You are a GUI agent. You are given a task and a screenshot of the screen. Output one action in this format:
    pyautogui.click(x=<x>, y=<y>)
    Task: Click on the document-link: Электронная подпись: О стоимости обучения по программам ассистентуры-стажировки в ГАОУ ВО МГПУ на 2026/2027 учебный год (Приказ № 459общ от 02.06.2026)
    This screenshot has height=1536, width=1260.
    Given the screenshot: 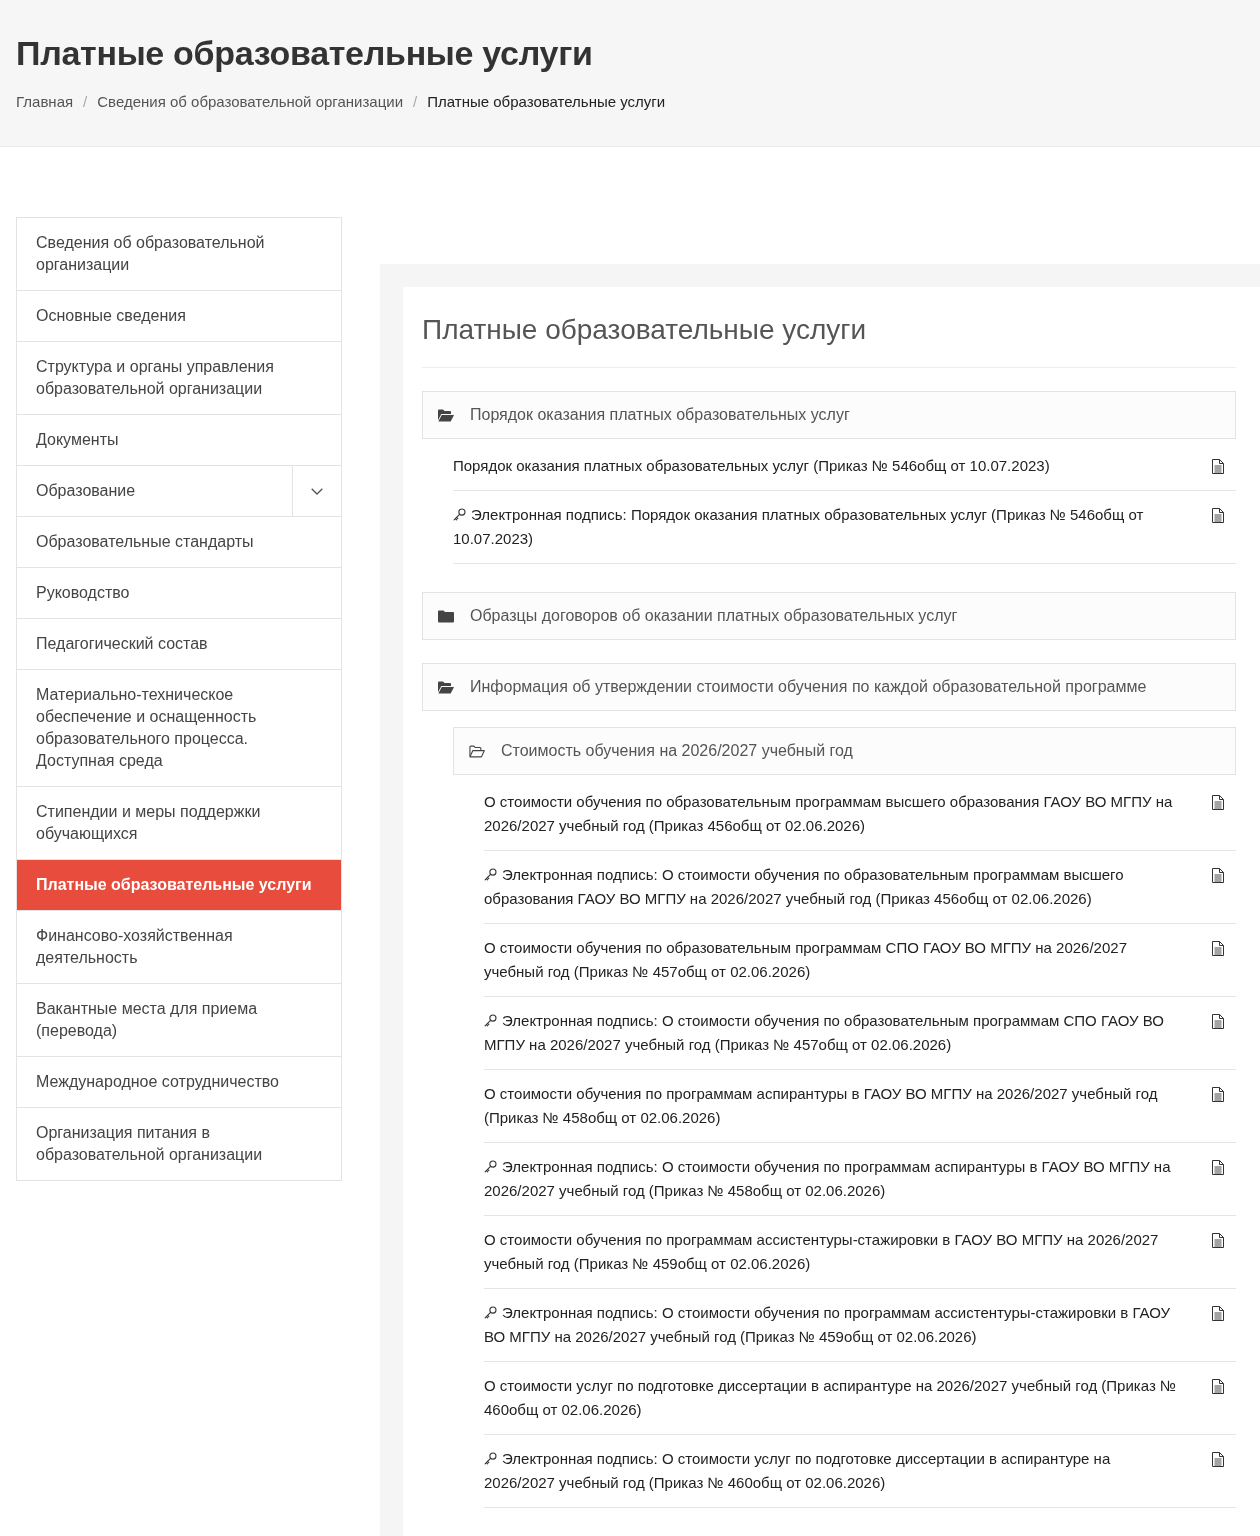 What is the action you would take?
    pyautogui.click(x=833, y=1325)
    